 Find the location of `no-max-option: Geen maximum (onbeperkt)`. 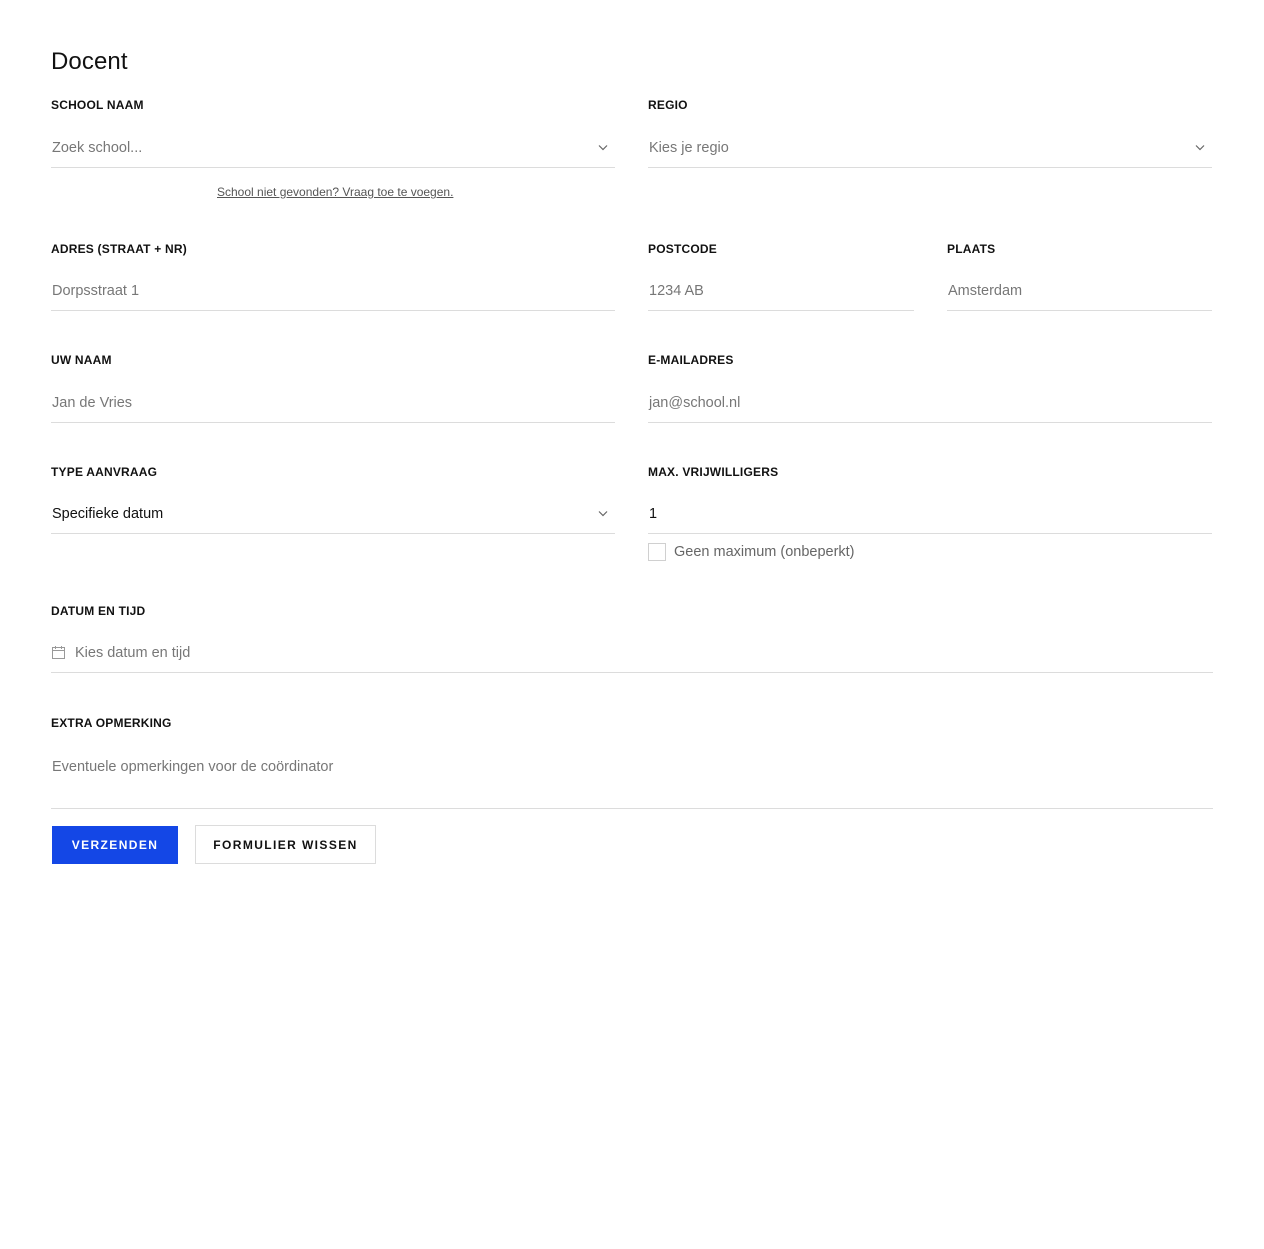

no-max-option: Geen maximum (onbeperkt) is located at coordinates (751, 552).